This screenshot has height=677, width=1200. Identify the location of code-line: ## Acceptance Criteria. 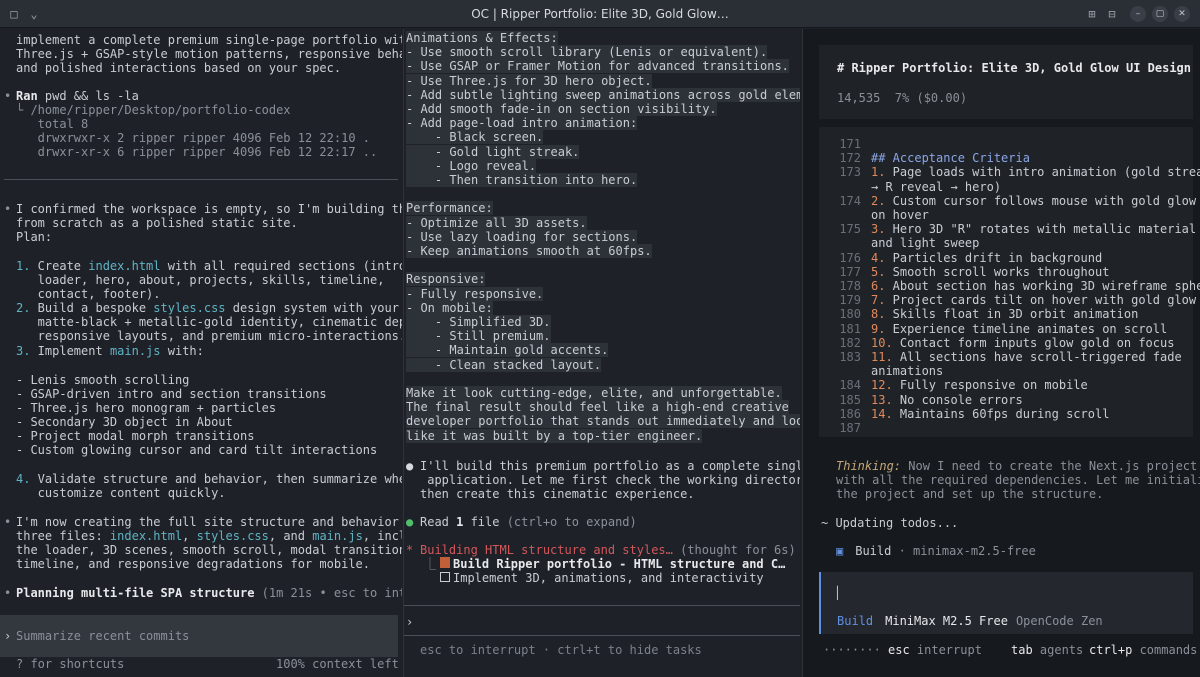
(950, 158).